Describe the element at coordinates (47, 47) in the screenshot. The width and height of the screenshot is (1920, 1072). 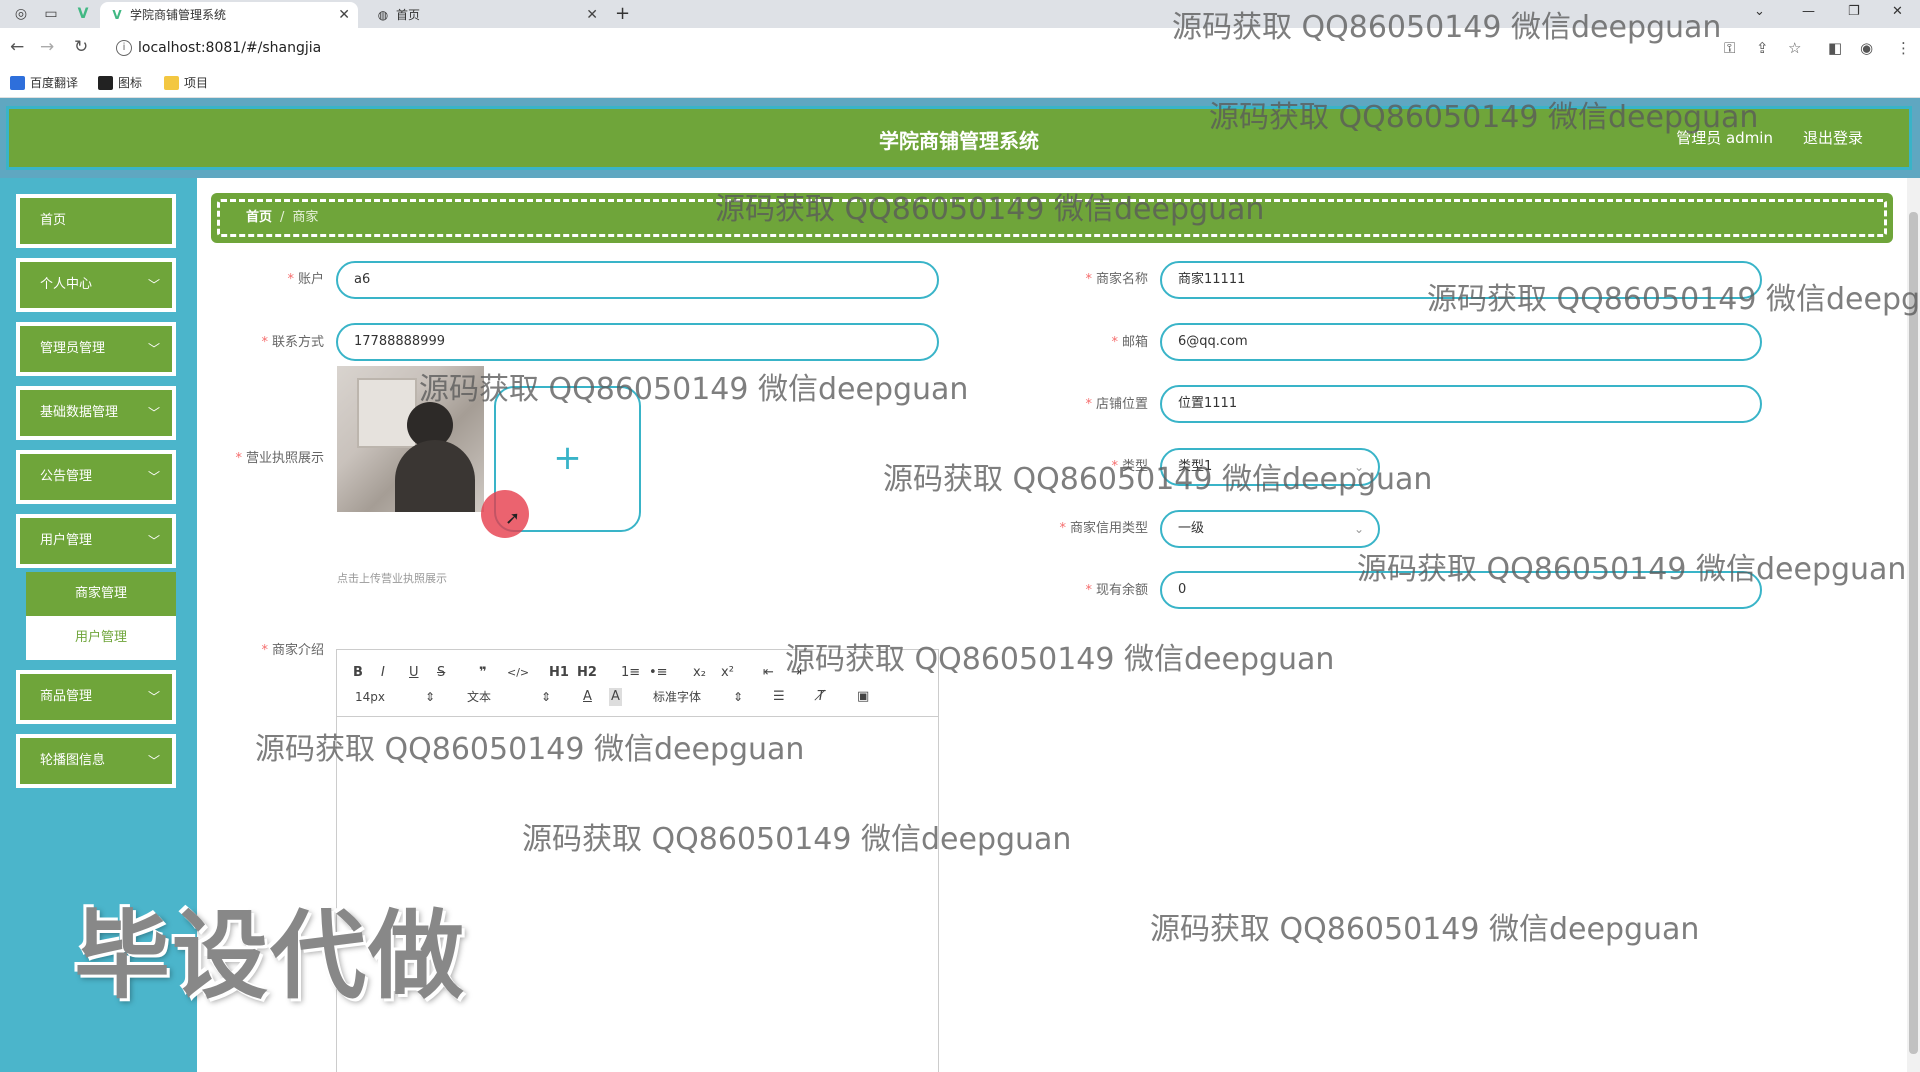
I see `forward-icon: →` at that location.